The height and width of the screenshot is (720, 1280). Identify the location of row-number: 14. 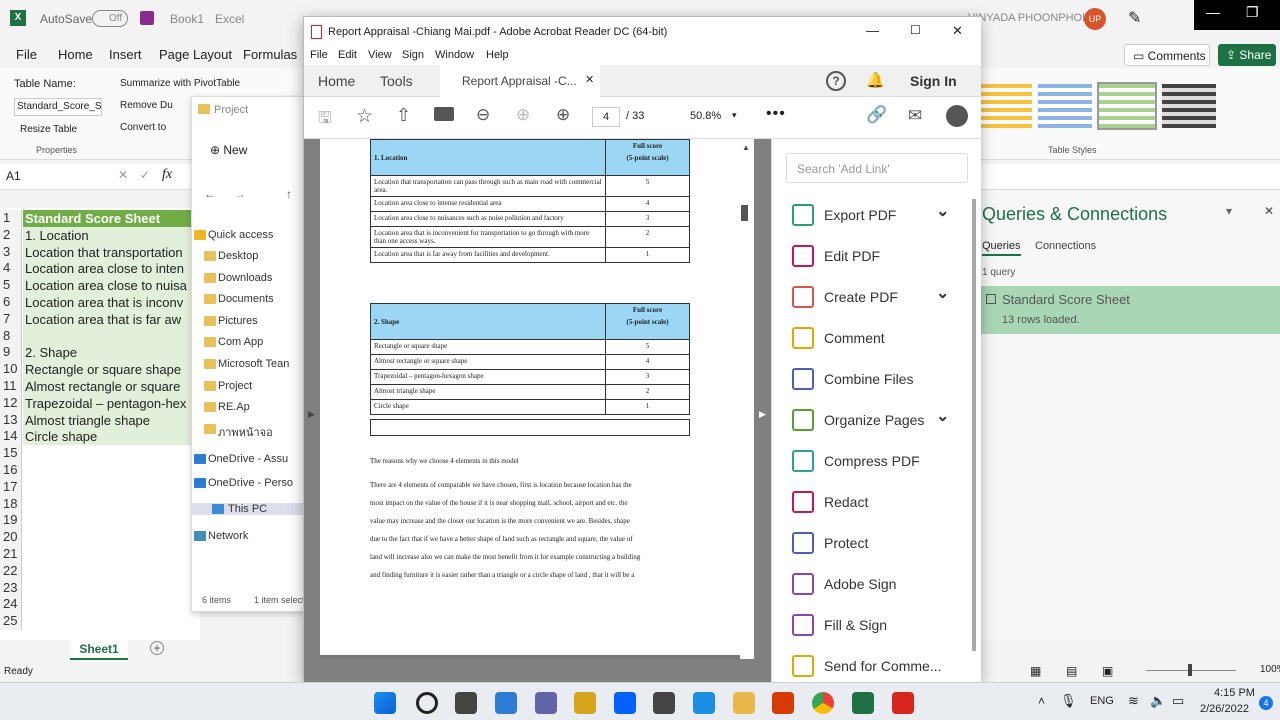
(11, 437).